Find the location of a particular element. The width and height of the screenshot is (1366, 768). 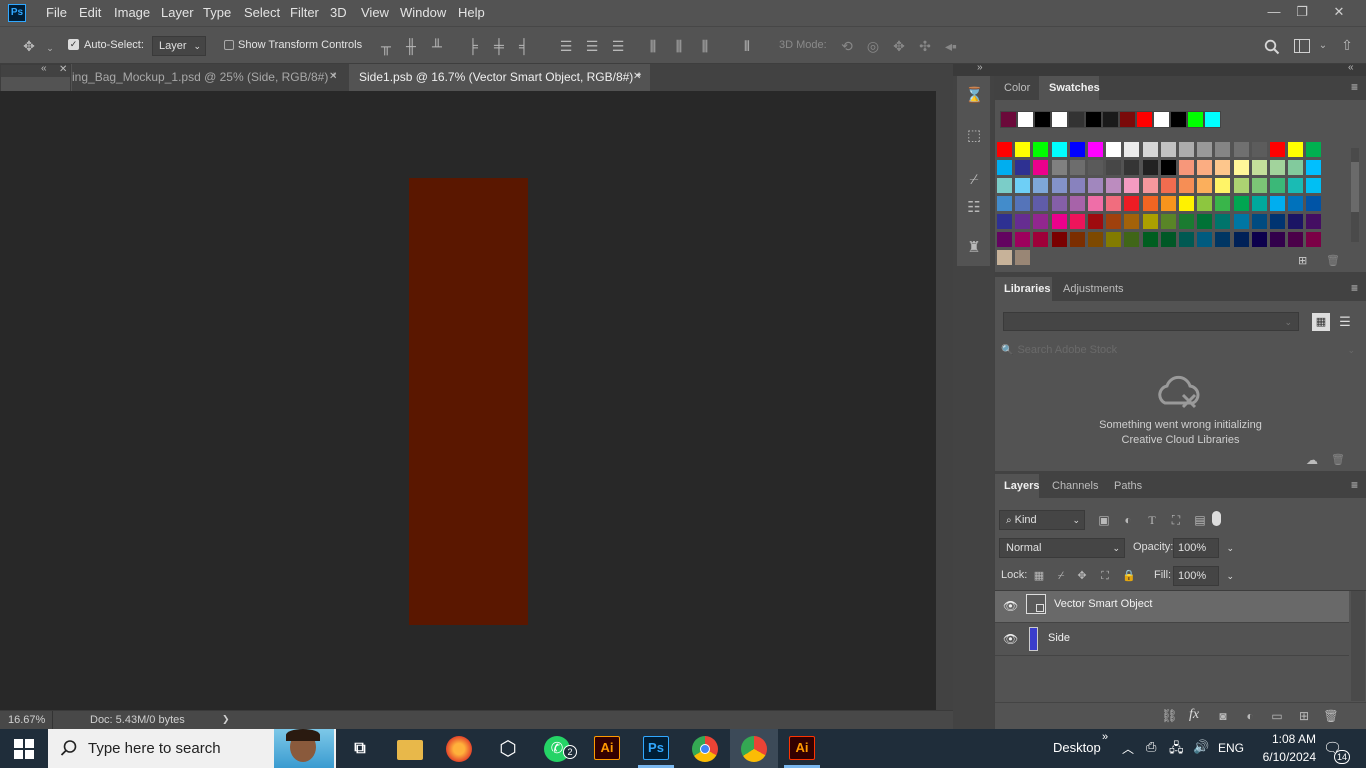

layers-scrollbar is located at coordinates (1358, 646).